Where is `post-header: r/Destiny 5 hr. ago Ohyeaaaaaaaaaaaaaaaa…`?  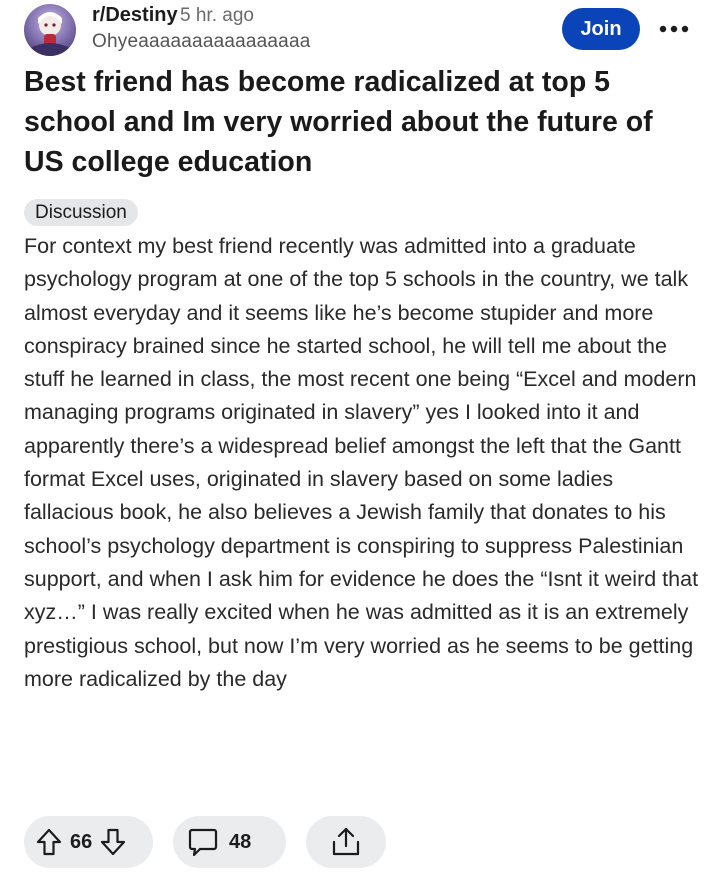
post-header: r/Destiny 5 hr. ago Ohyeaaaaaaaaaaaaaaaa… is located at coordinates (357, 30).